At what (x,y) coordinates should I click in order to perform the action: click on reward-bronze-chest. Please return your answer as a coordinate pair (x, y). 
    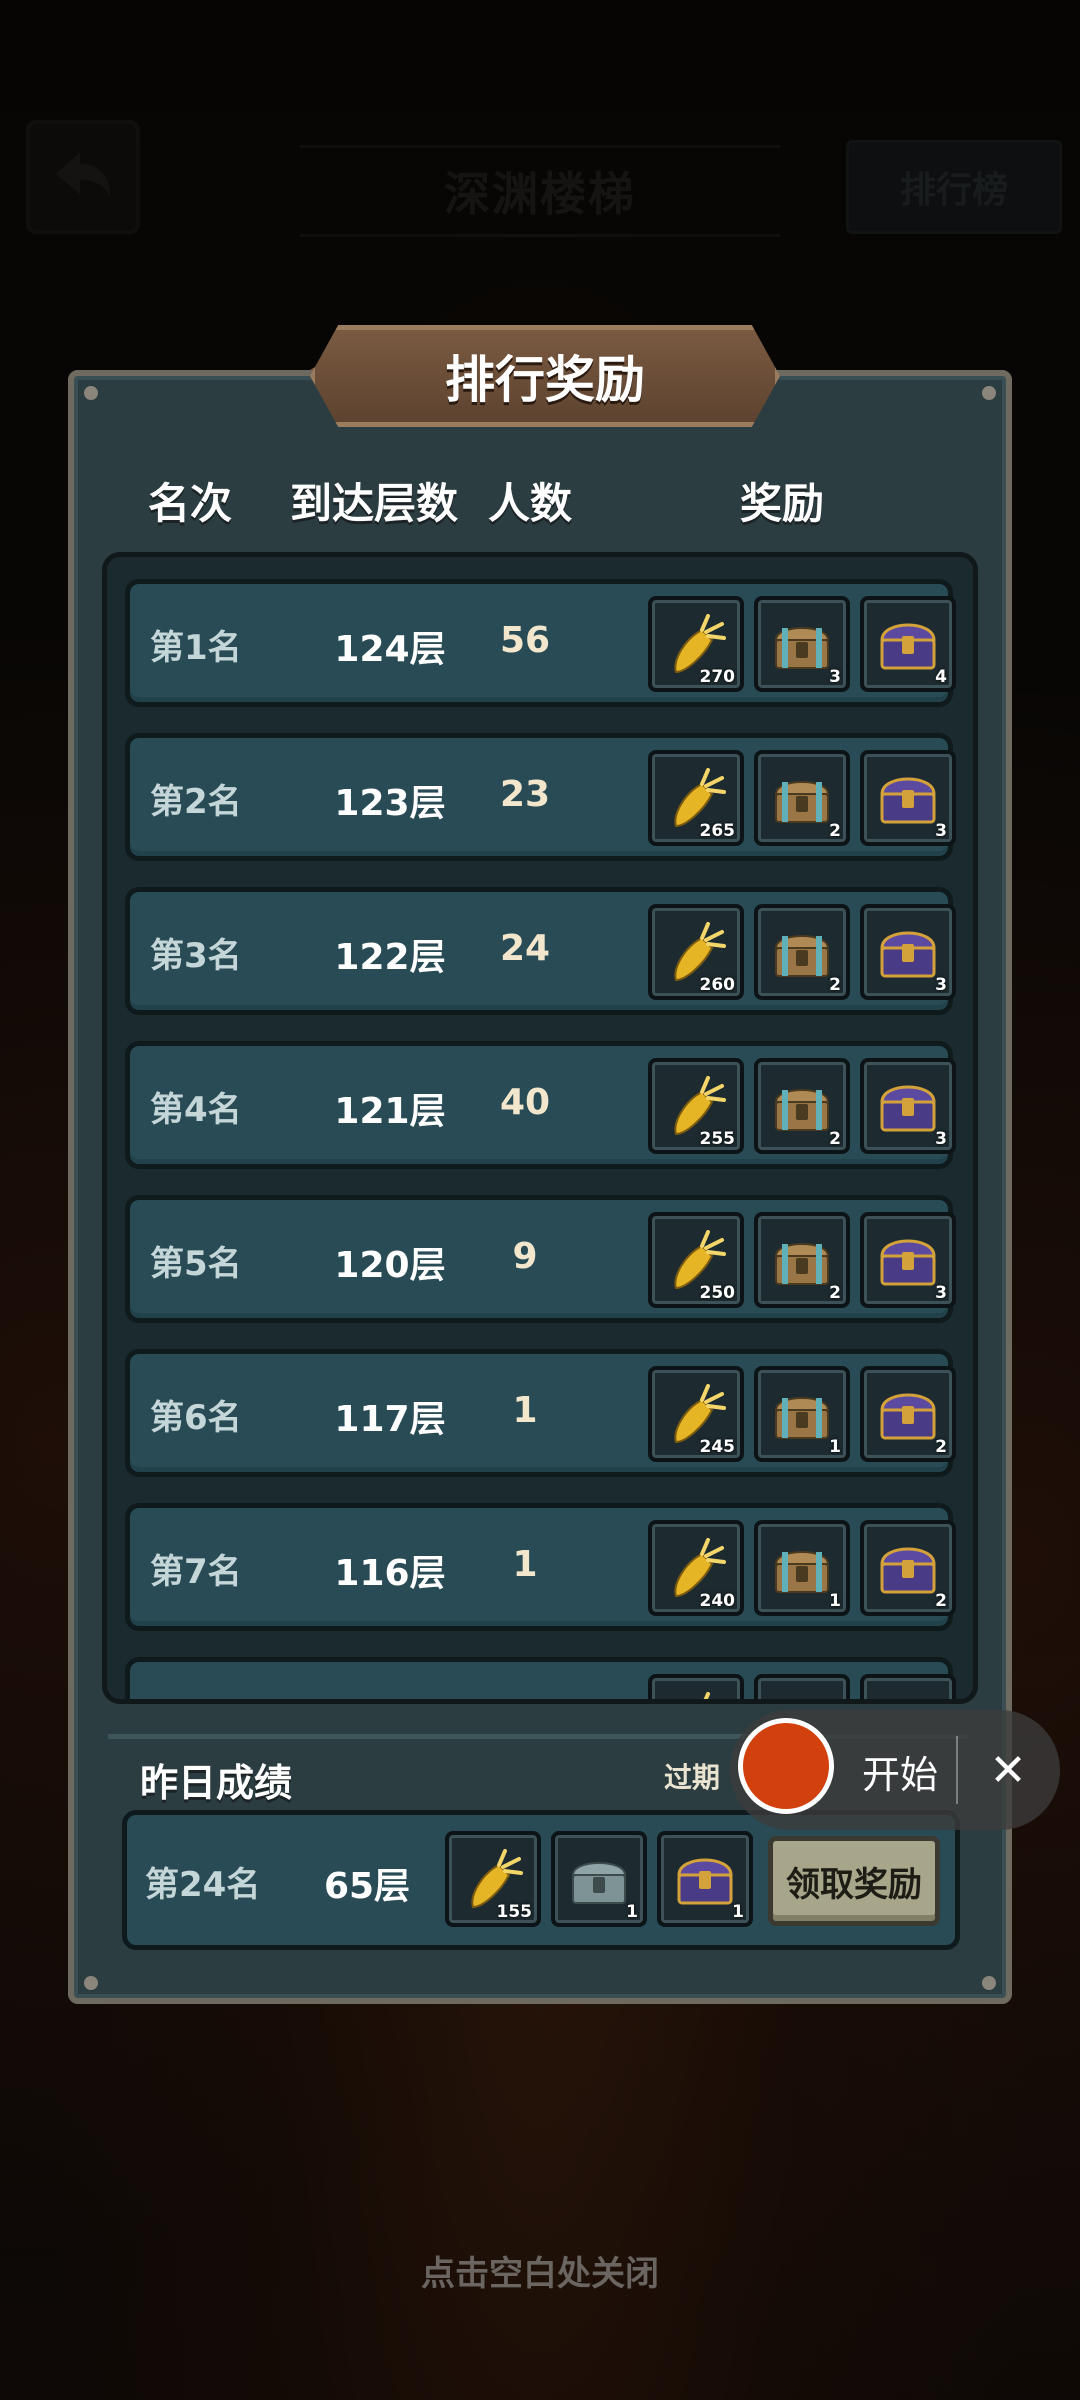
    Looking at the image, I should click on (802, 1689).